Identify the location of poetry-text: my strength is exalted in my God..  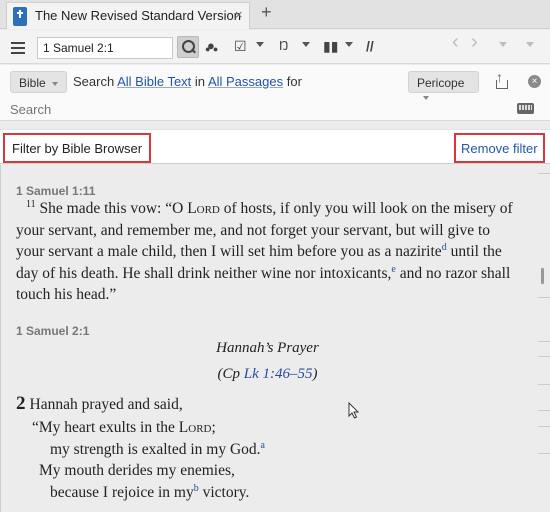
(155, 449).